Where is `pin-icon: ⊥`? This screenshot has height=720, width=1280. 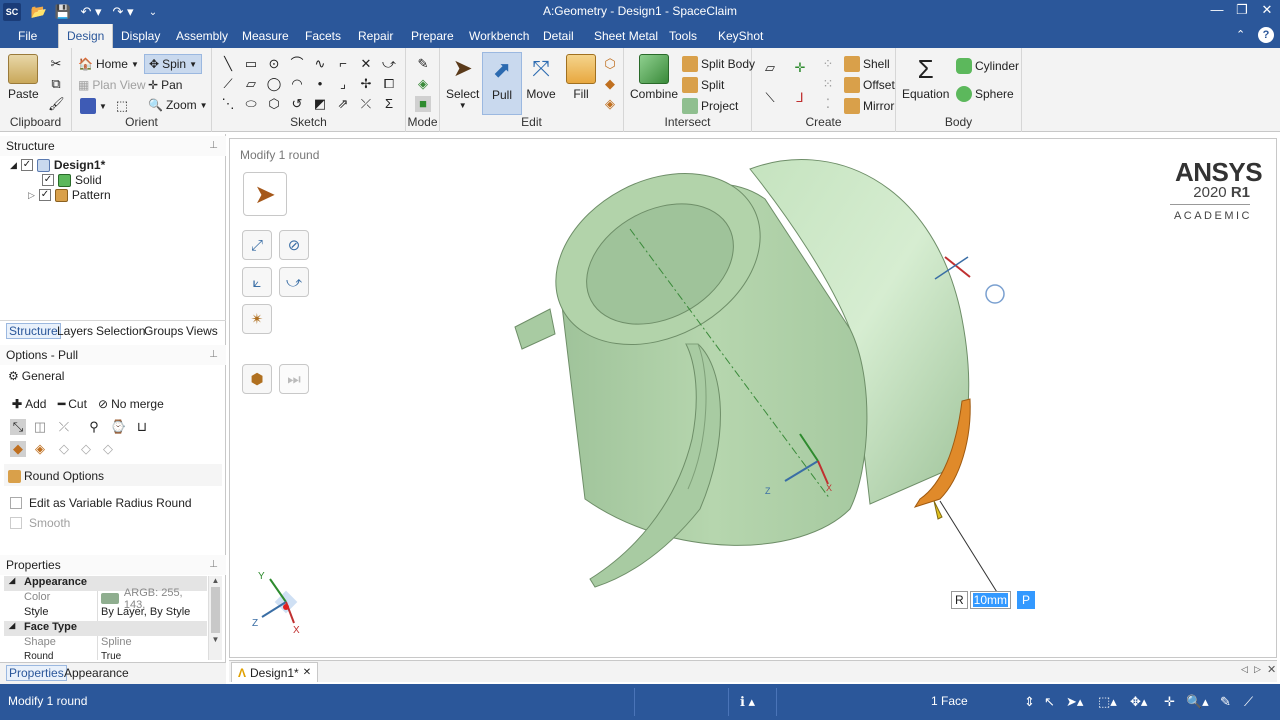 pin-icon: ⊥ is located at coordinates (213, 355).